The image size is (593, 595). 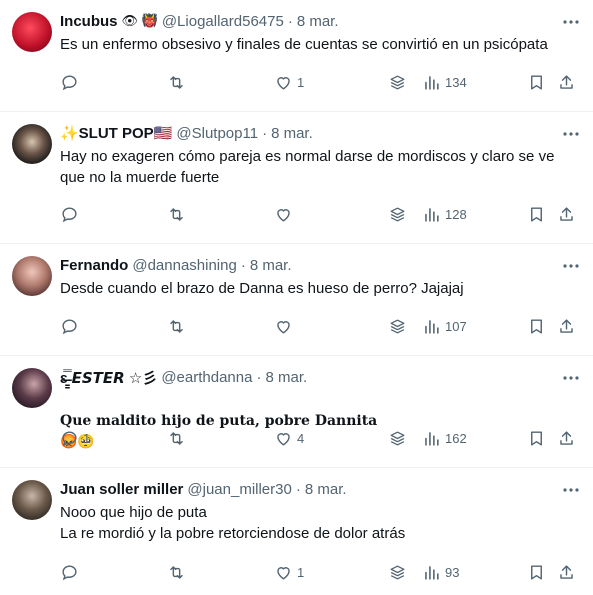 I want to click on like-button: 4, so click(x=289, y=438).